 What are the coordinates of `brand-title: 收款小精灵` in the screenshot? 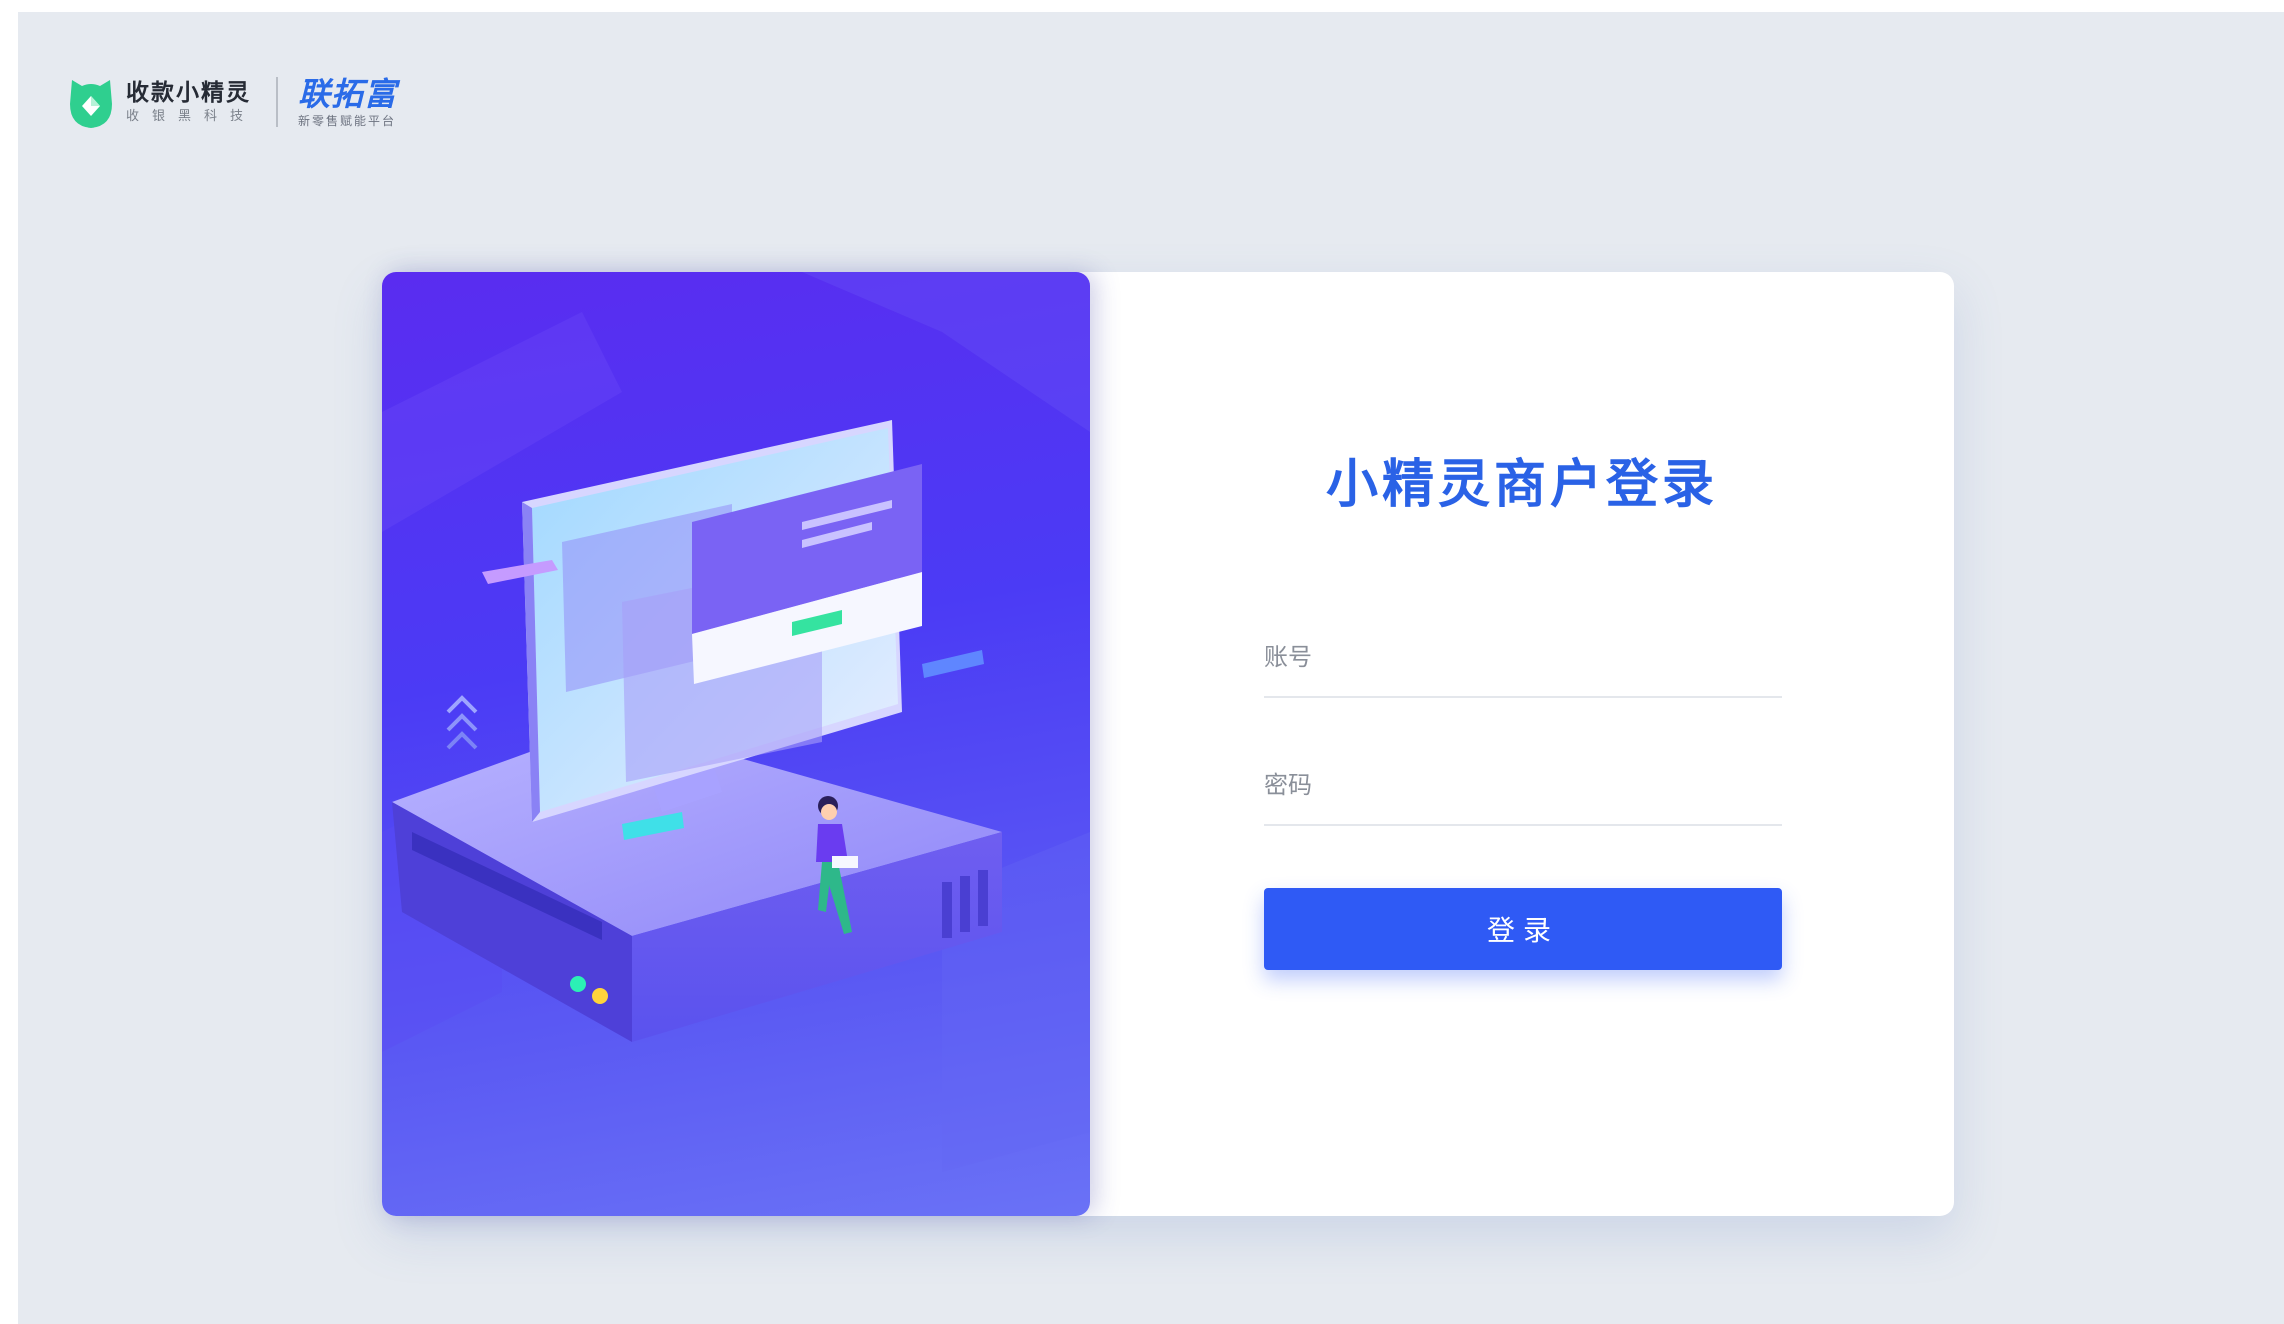 It's located at (188, 93).